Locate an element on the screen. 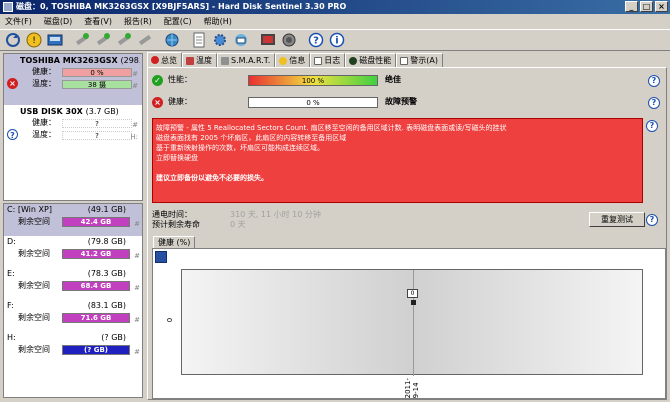 The image size is (670, 402). gear-icon is located at coordinates (219, 40).